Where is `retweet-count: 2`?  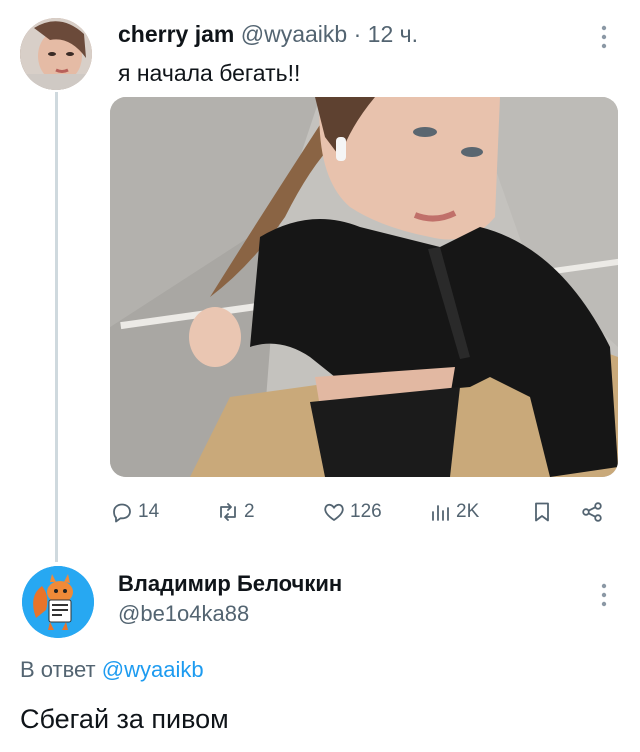 retweet-count: 2 is located at coordinates (249, 511).